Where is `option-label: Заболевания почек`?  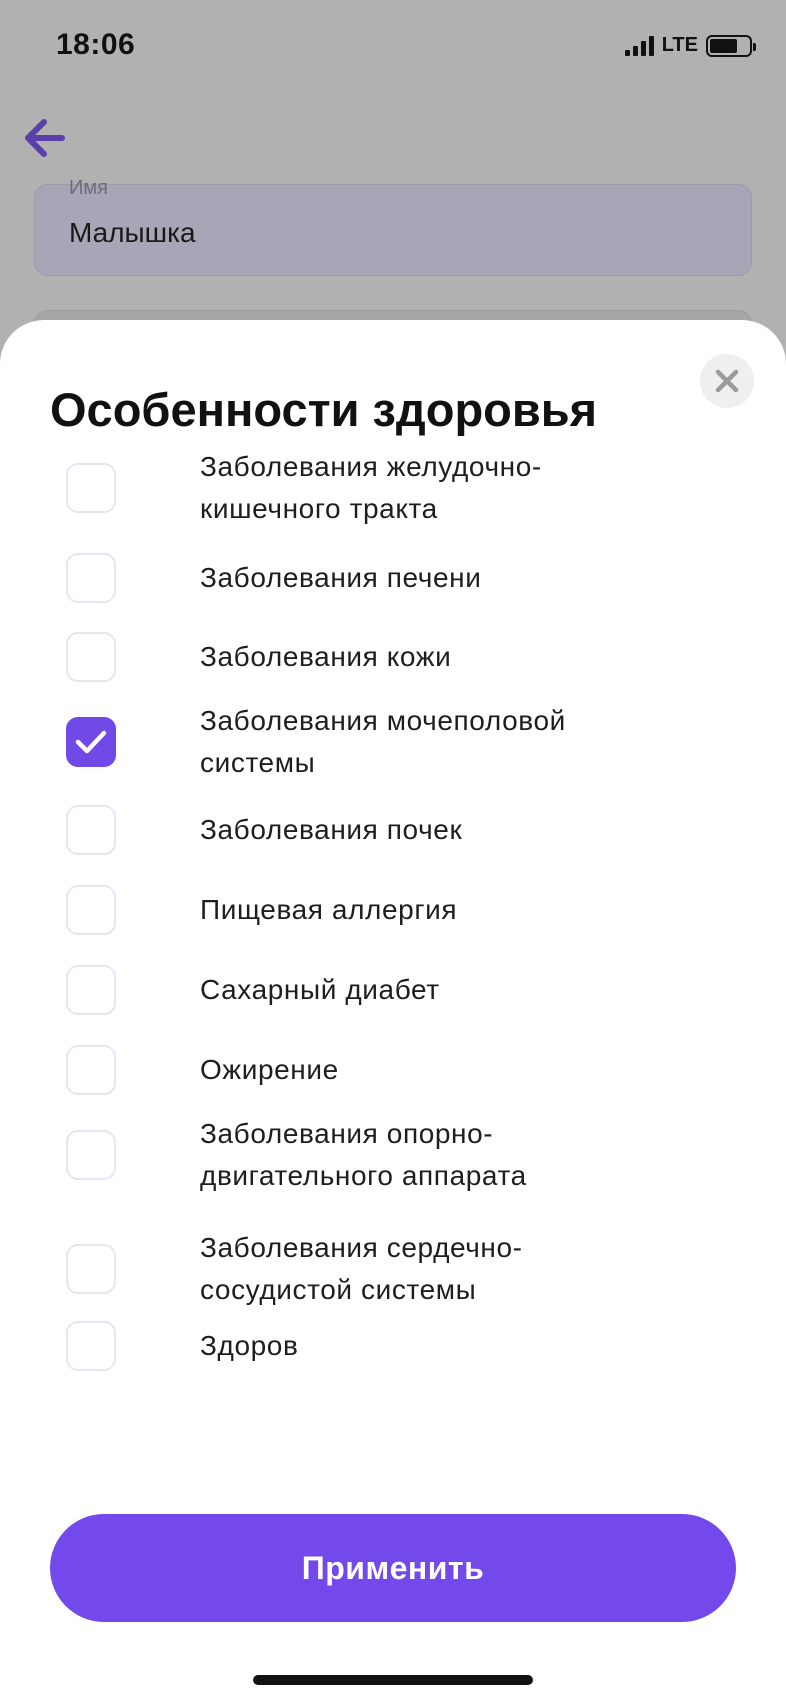
option-label: Заболевания почек is located at coordinates (331, 829).